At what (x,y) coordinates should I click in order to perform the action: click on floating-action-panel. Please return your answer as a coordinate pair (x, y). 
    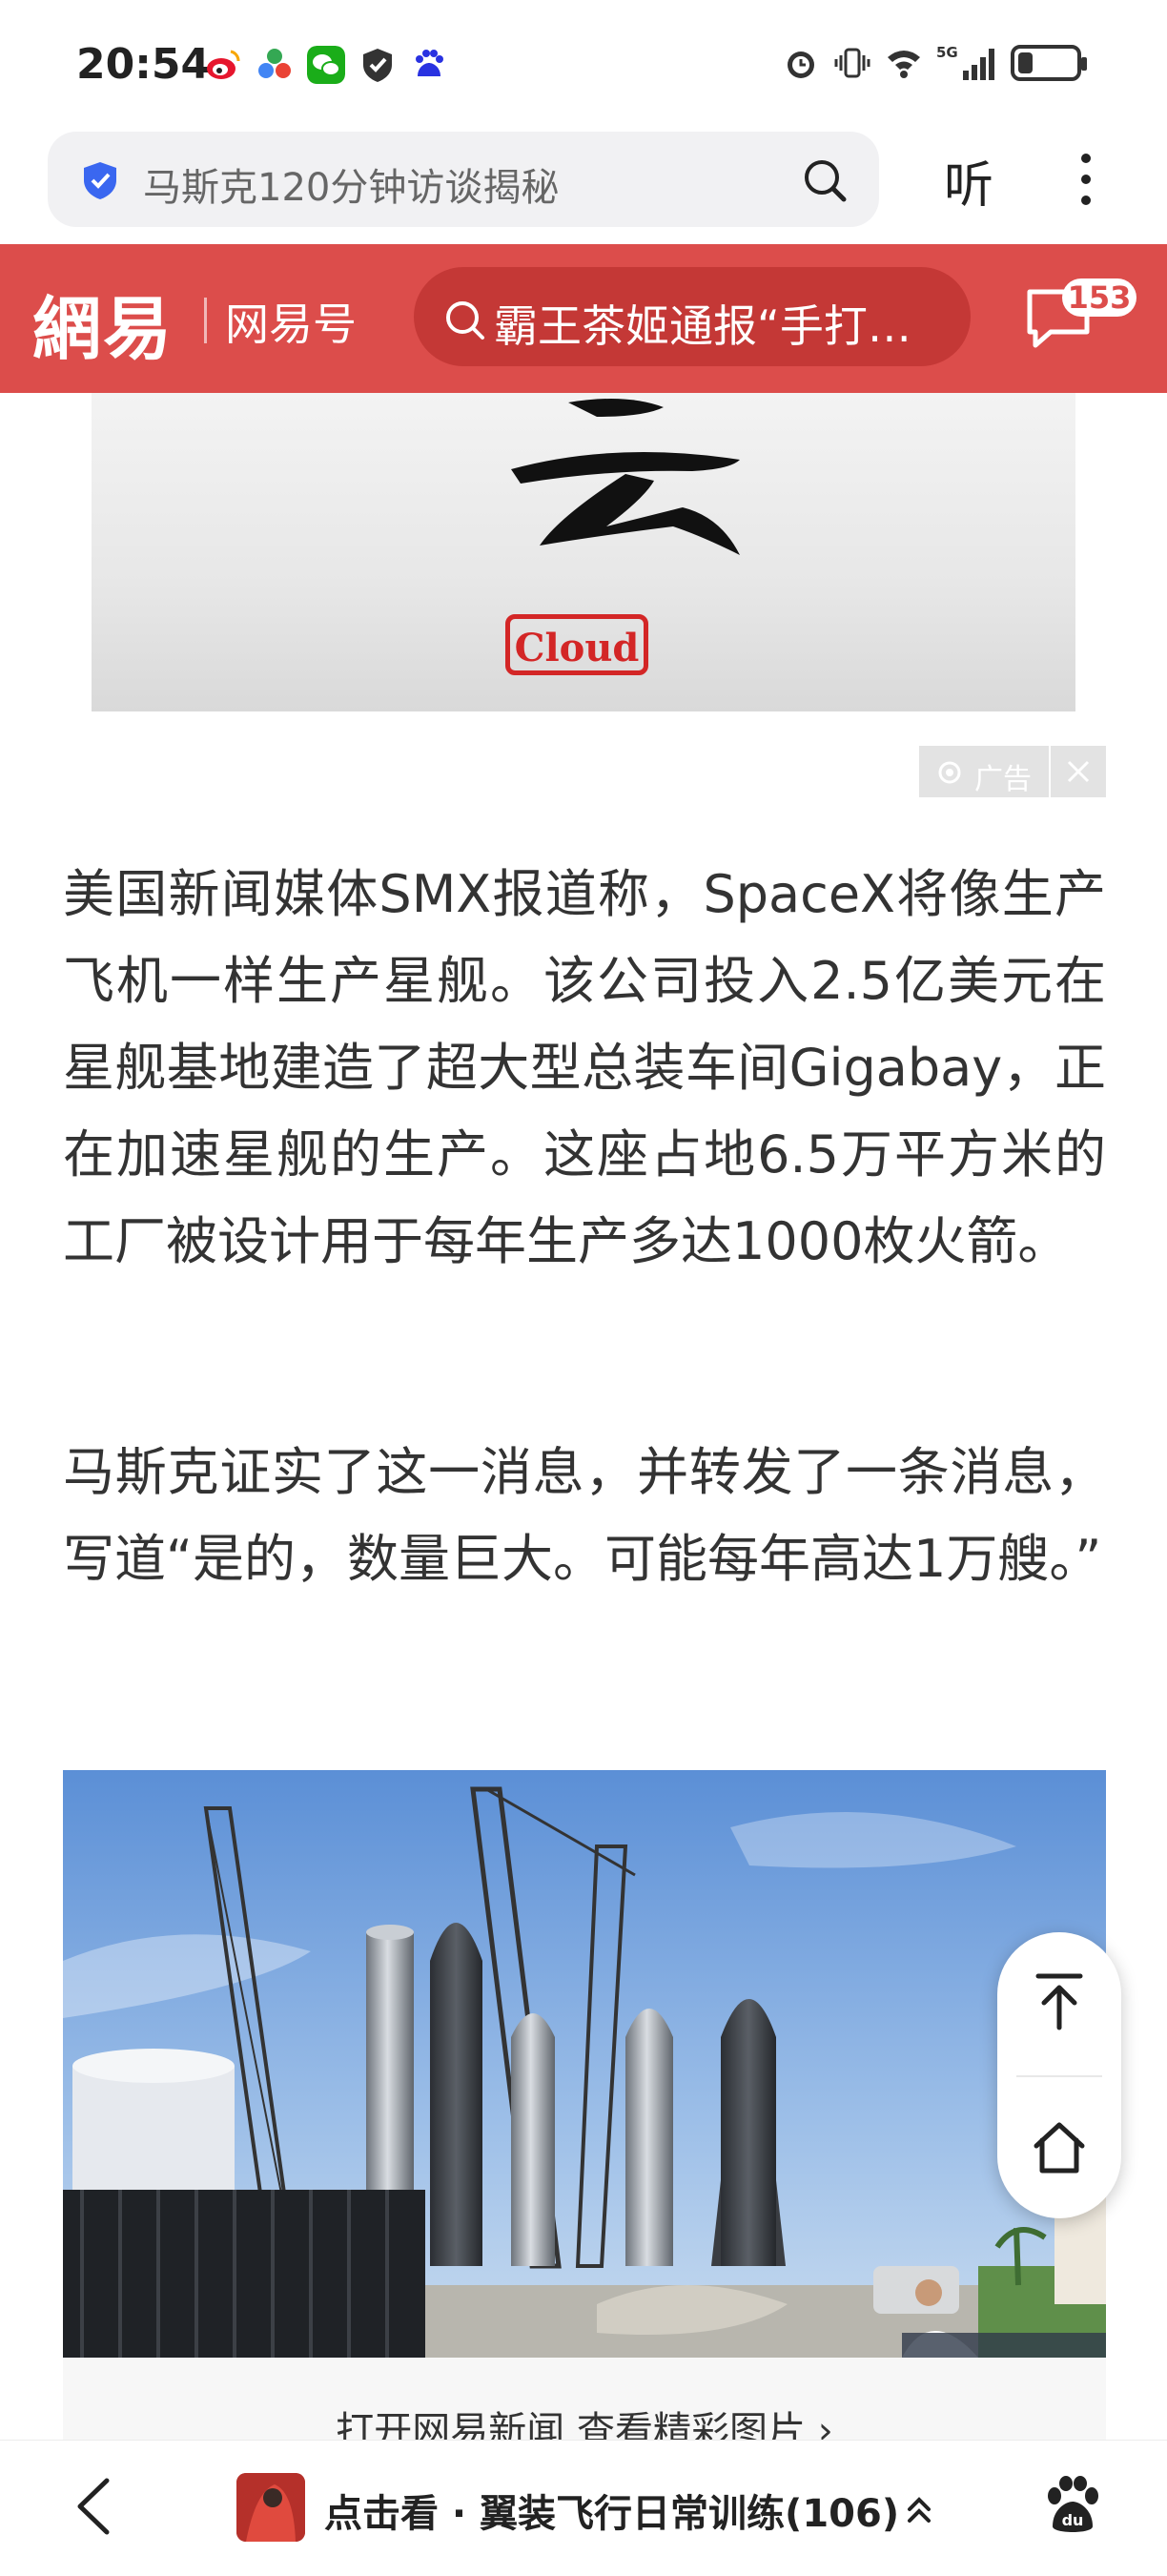
    Looking at the image, I should click on (1059, 2075).